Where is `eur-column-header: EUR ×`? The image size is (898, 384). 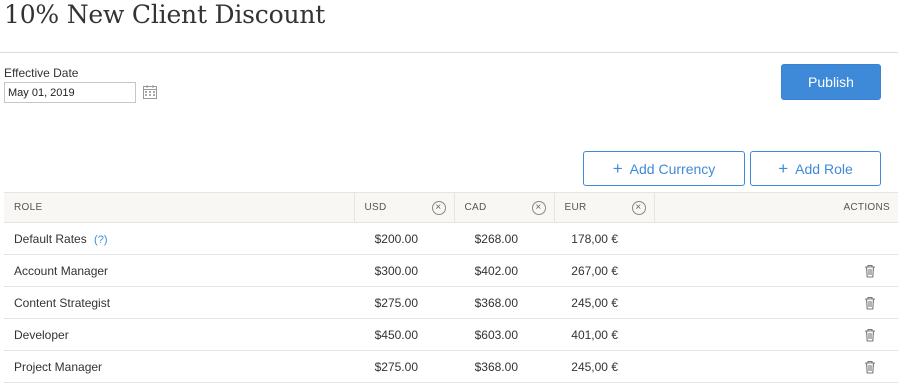 eur-column-header: EUR × is located at coordinates (603, 207).